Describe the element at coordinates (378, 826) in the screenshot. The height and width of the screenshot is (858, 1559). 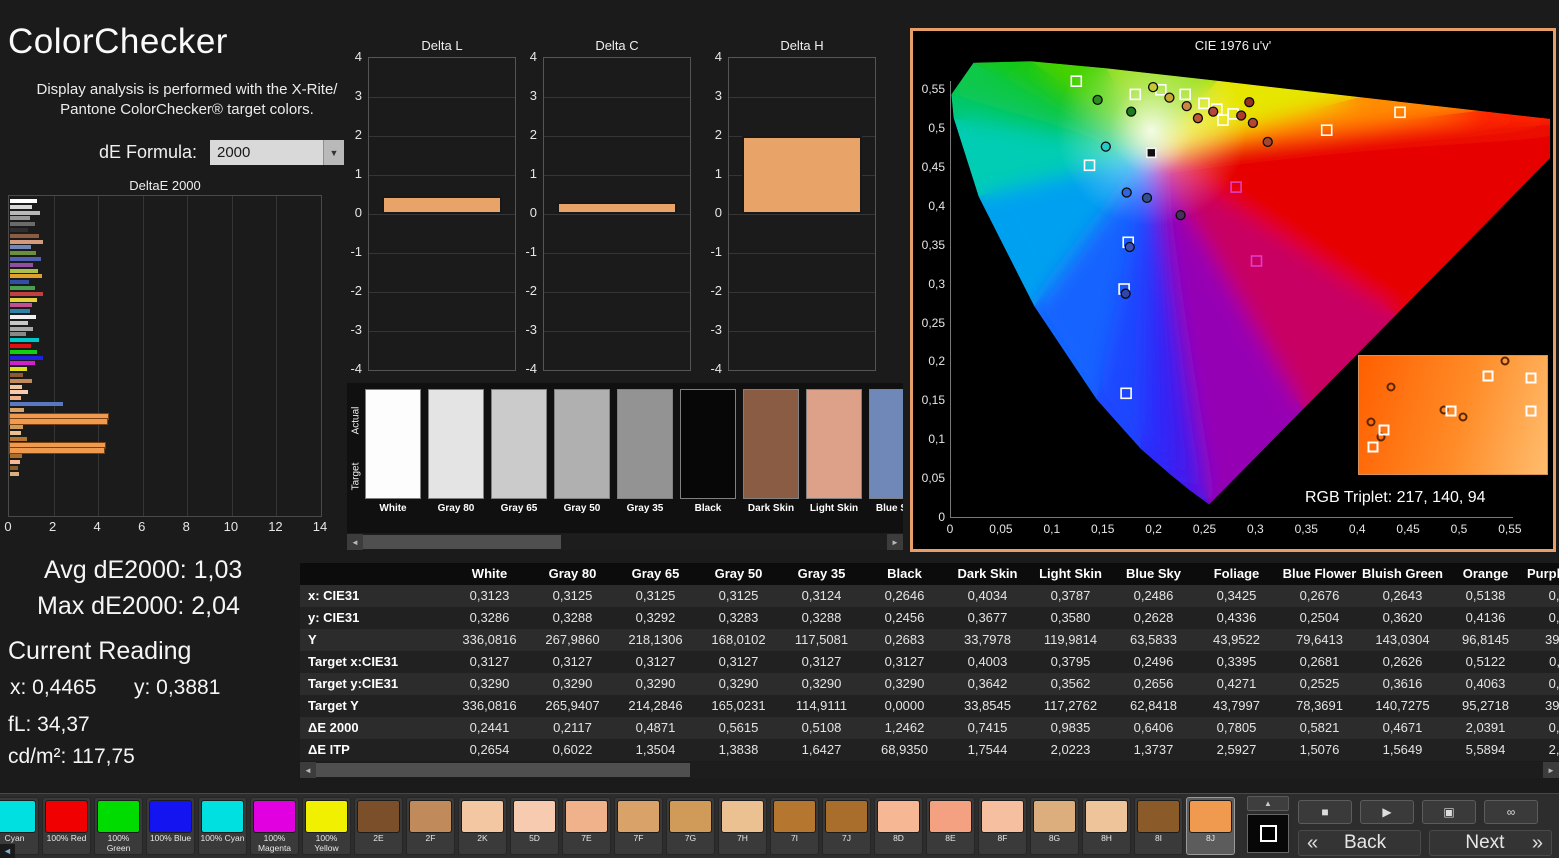
I see `patch-tile-2e: 2E` at that location.